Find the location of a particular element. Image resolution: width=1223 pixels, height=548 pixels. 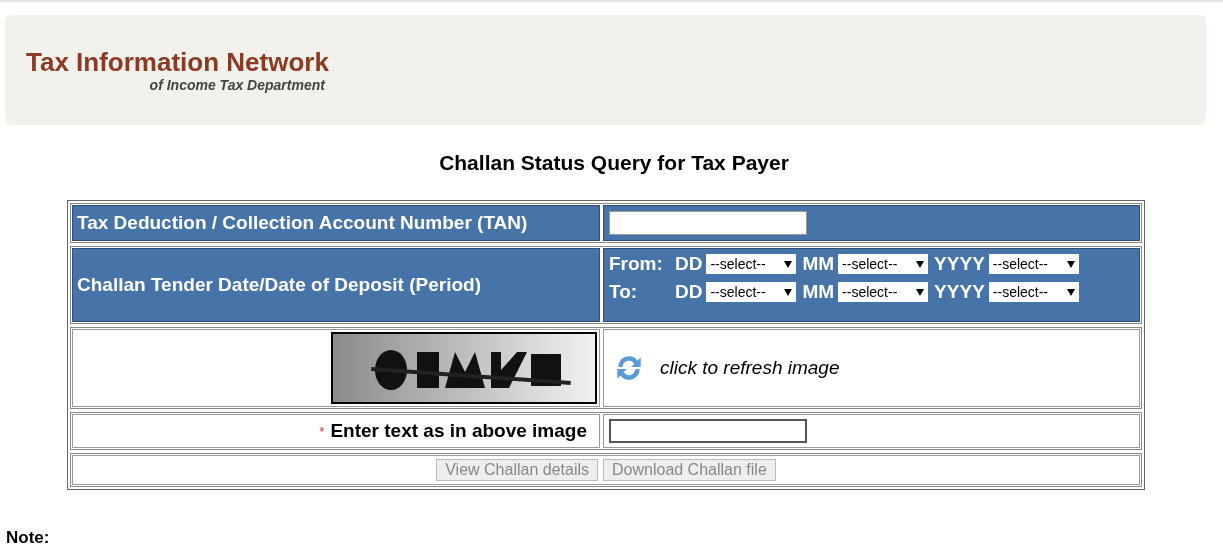

captcha-input-field is located at coordinates (708, 431).